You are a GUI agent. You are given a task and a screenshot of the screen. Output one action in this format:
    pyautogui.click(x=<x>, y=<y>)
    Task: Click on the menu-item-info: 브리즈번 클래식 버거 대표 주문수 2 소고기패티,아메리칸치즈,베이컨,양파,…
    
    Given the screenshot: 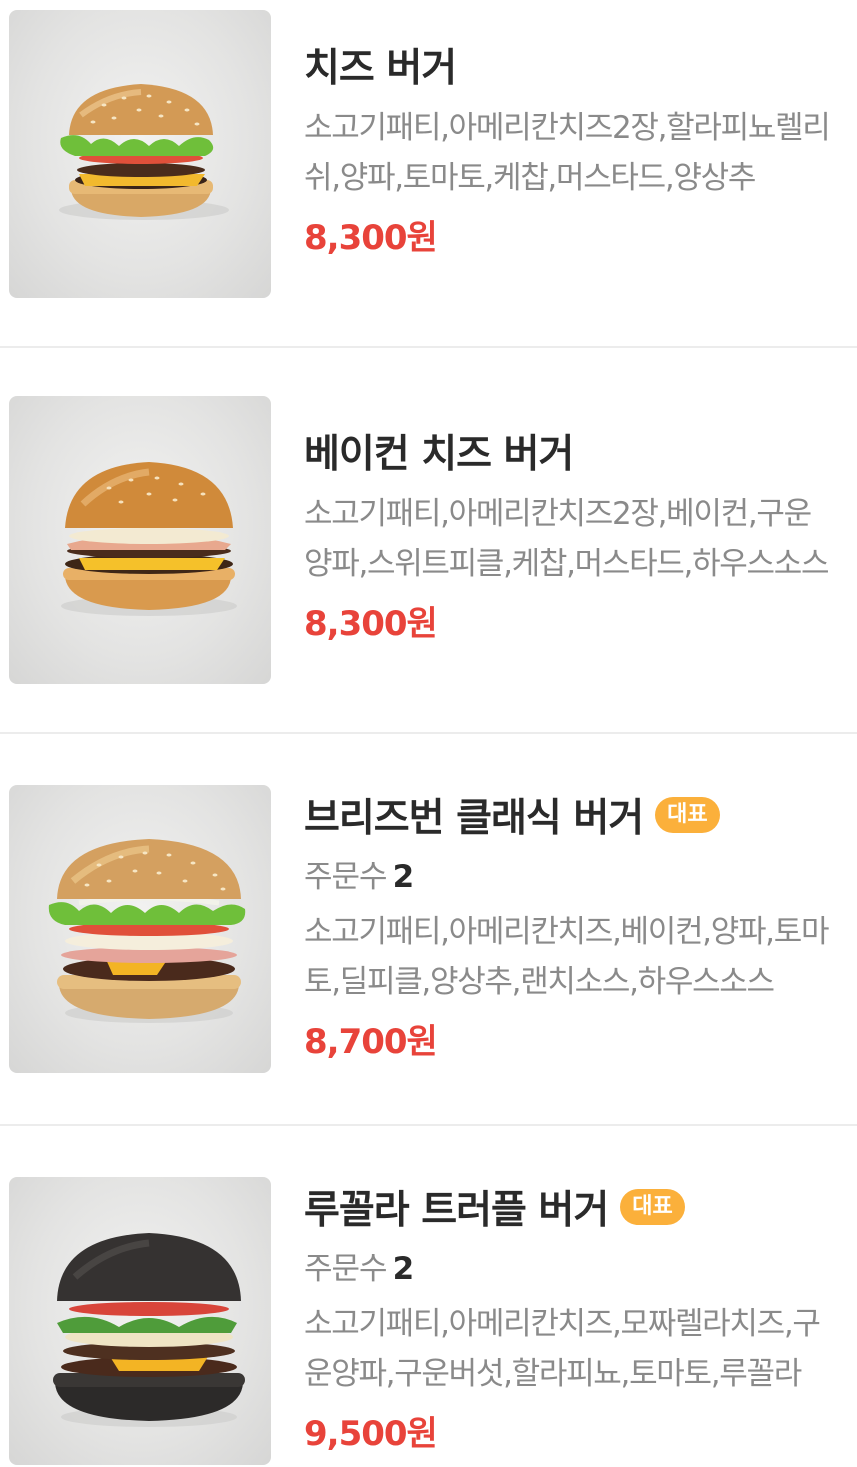 What is the action you would take?
    pyautogui.click(x=569, y=926)
    